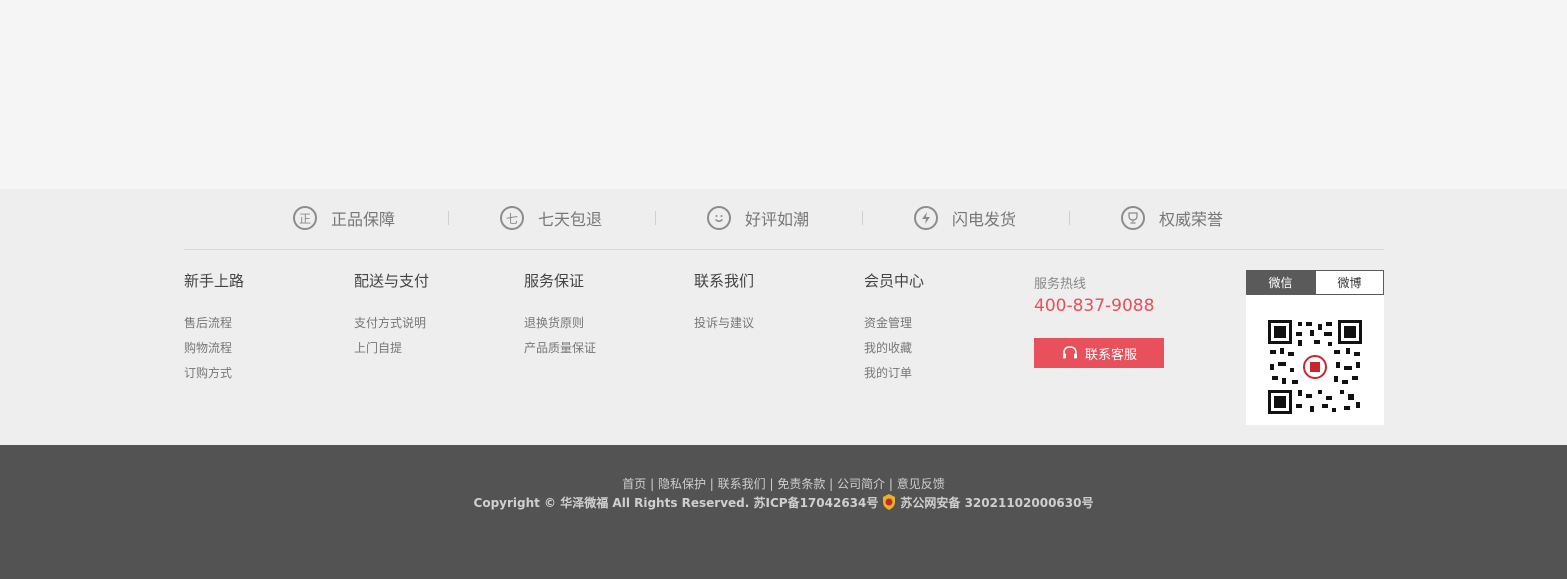 Image resolution: width=1567 pixels, height=579 pixels. I want to click on contact-service-label: 联系客服, so click(1110, 355).